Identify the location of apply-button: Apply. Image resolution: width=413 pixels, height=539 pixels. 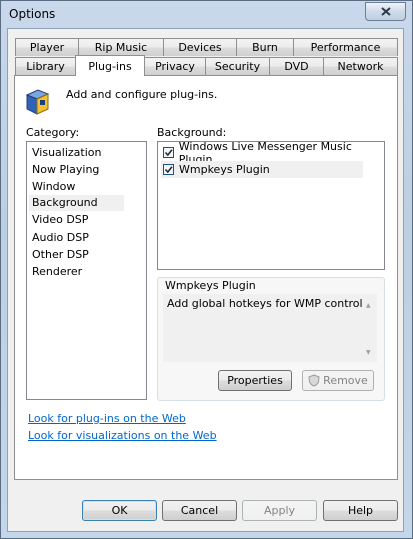
(279, 510).